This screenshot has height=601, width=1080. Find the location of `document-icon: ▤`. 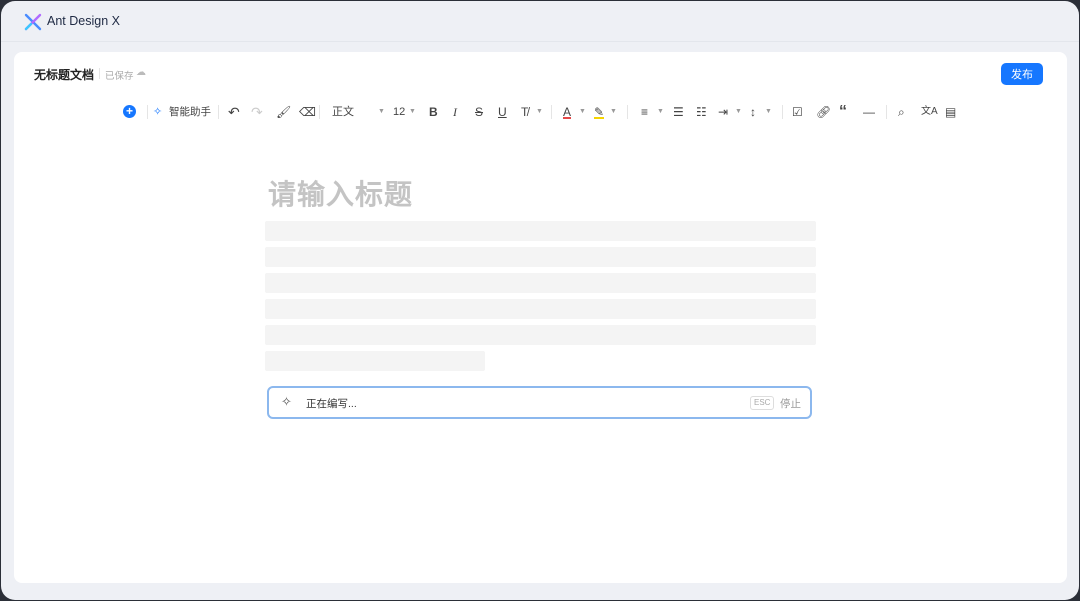

document-icon: ▤ is located at coordinates (950, 112).